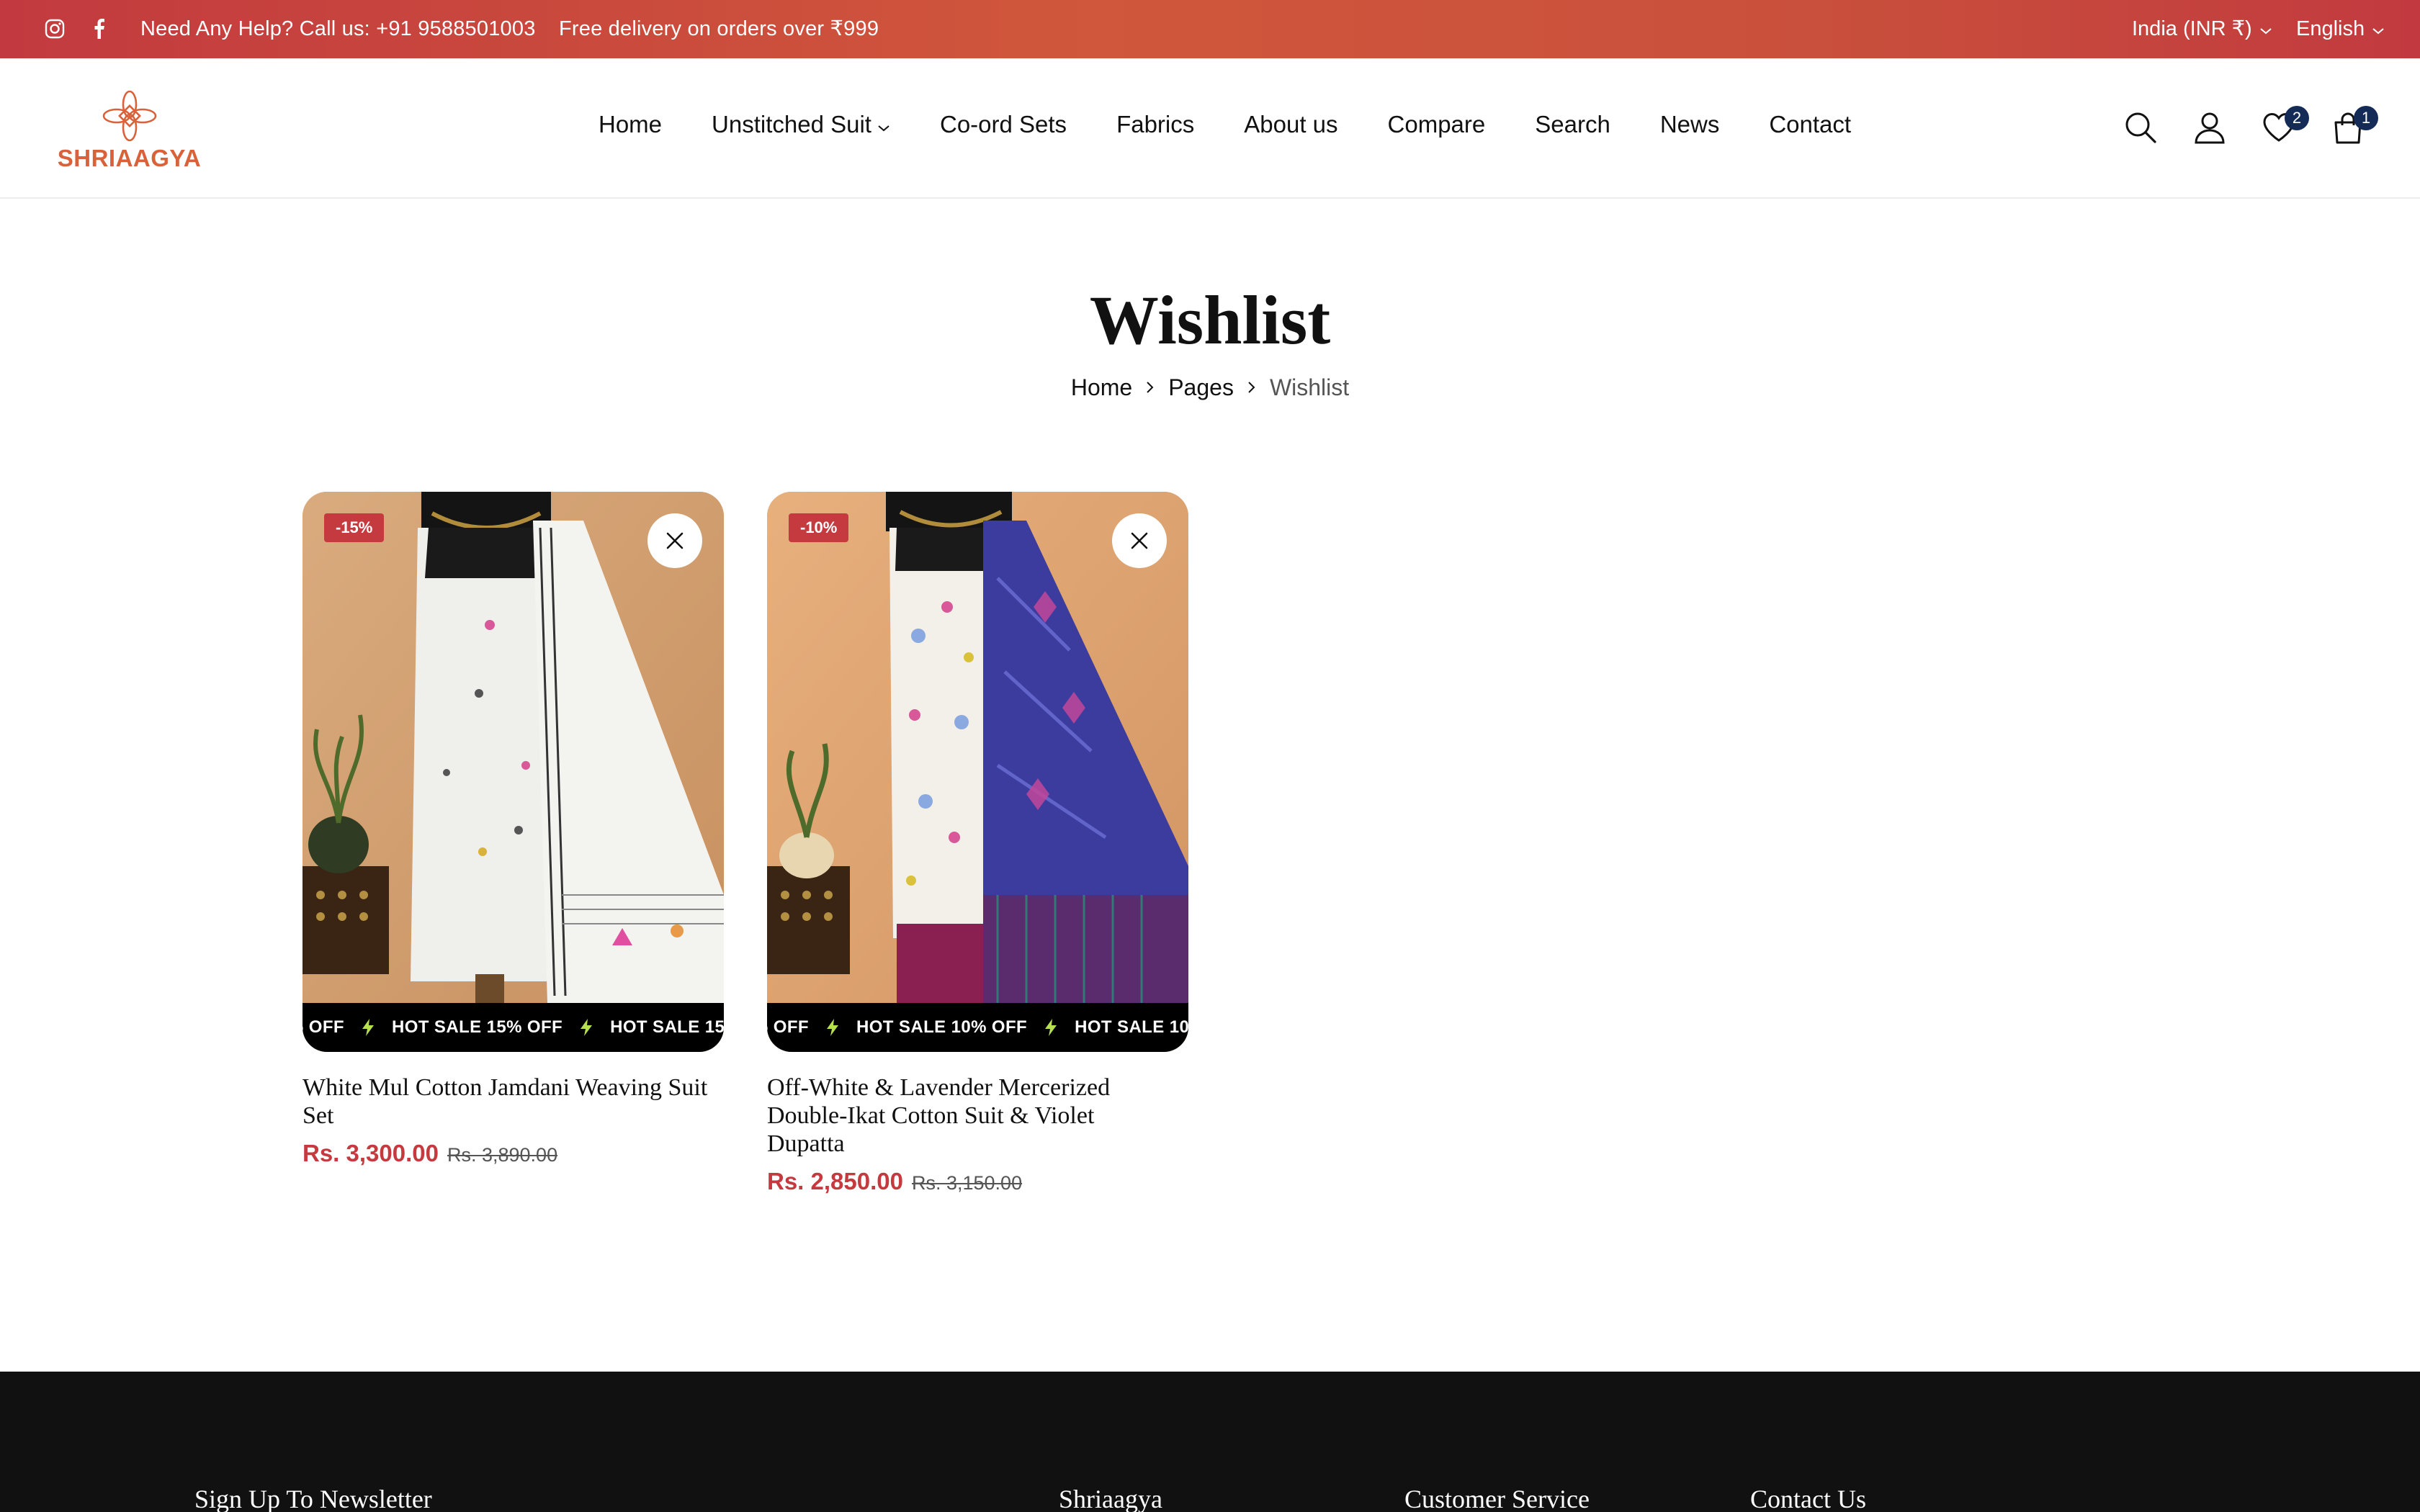 This screenshot has height=1512, width=2420. Describe the element at coordinates (835, 1181) in the screenshot. I see `sale-price: Rs. 2,850.00` at that location.